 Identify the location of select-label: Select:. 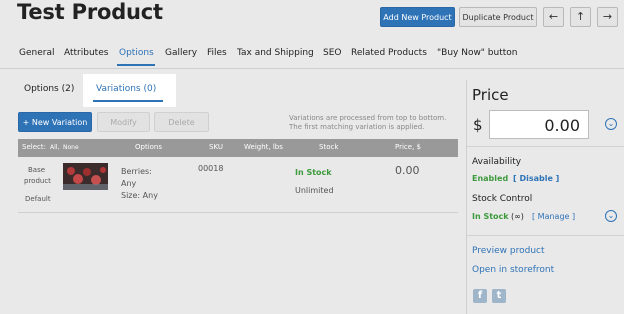
(34, 147).